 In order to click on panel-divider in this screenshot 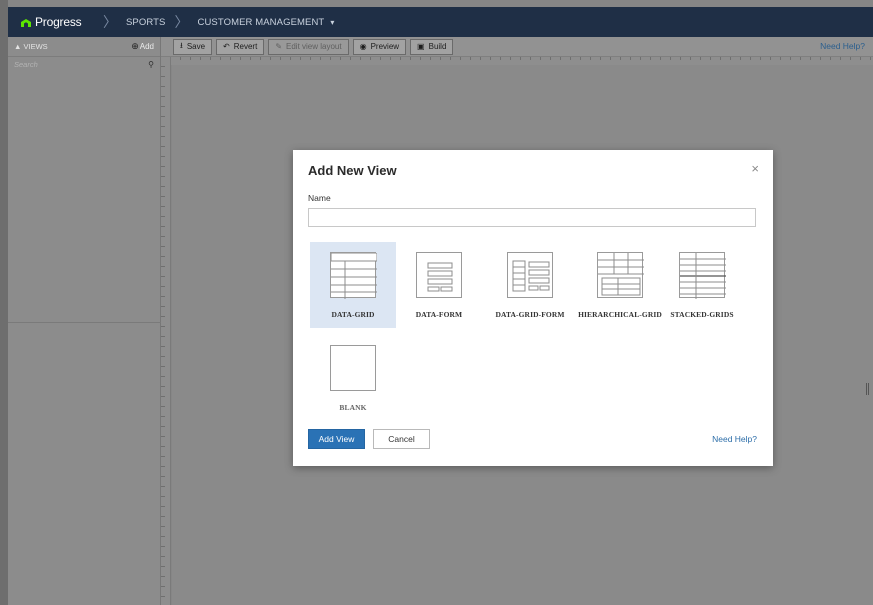, I will do `click(84, 322)`.